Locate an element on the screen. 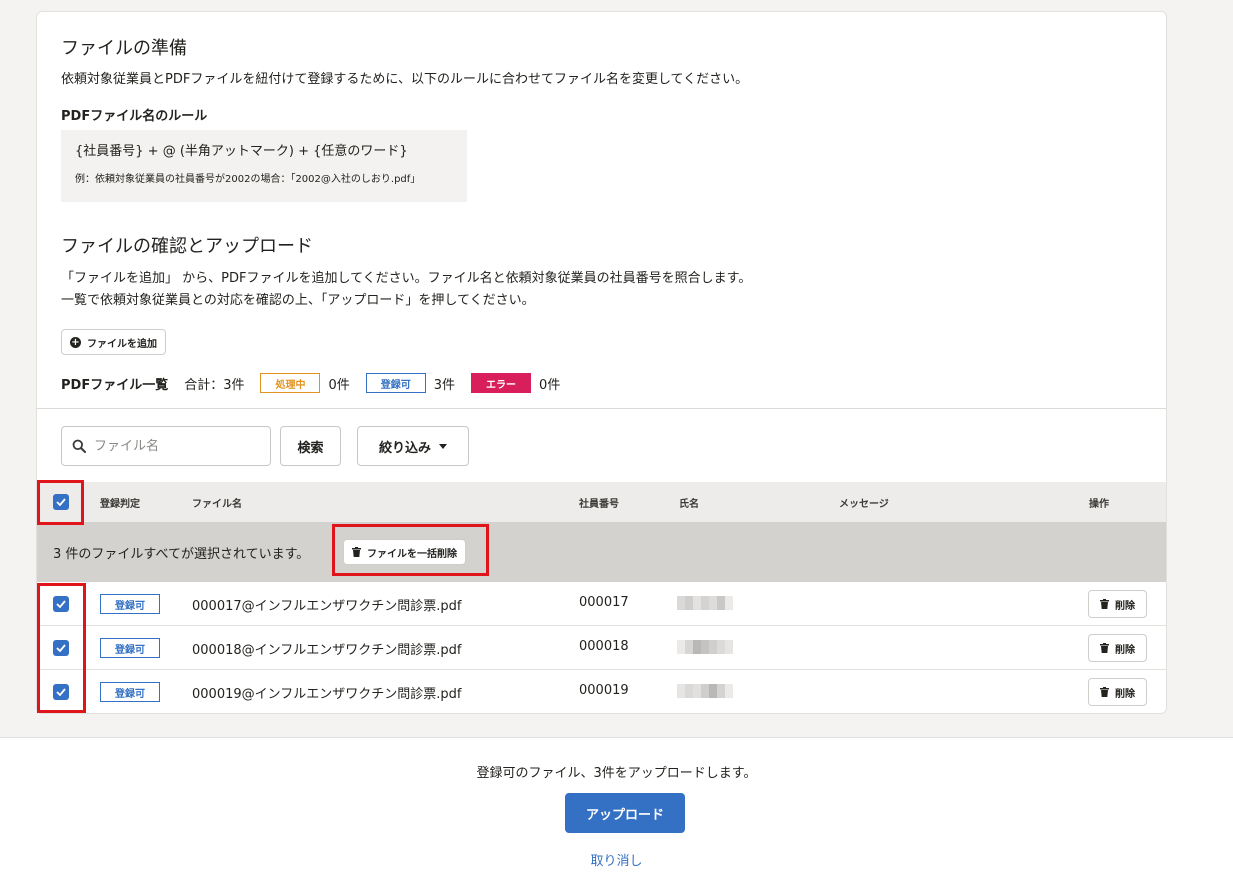 The image size is (1233, 886). section-divider is located at coordinates (601, 408).